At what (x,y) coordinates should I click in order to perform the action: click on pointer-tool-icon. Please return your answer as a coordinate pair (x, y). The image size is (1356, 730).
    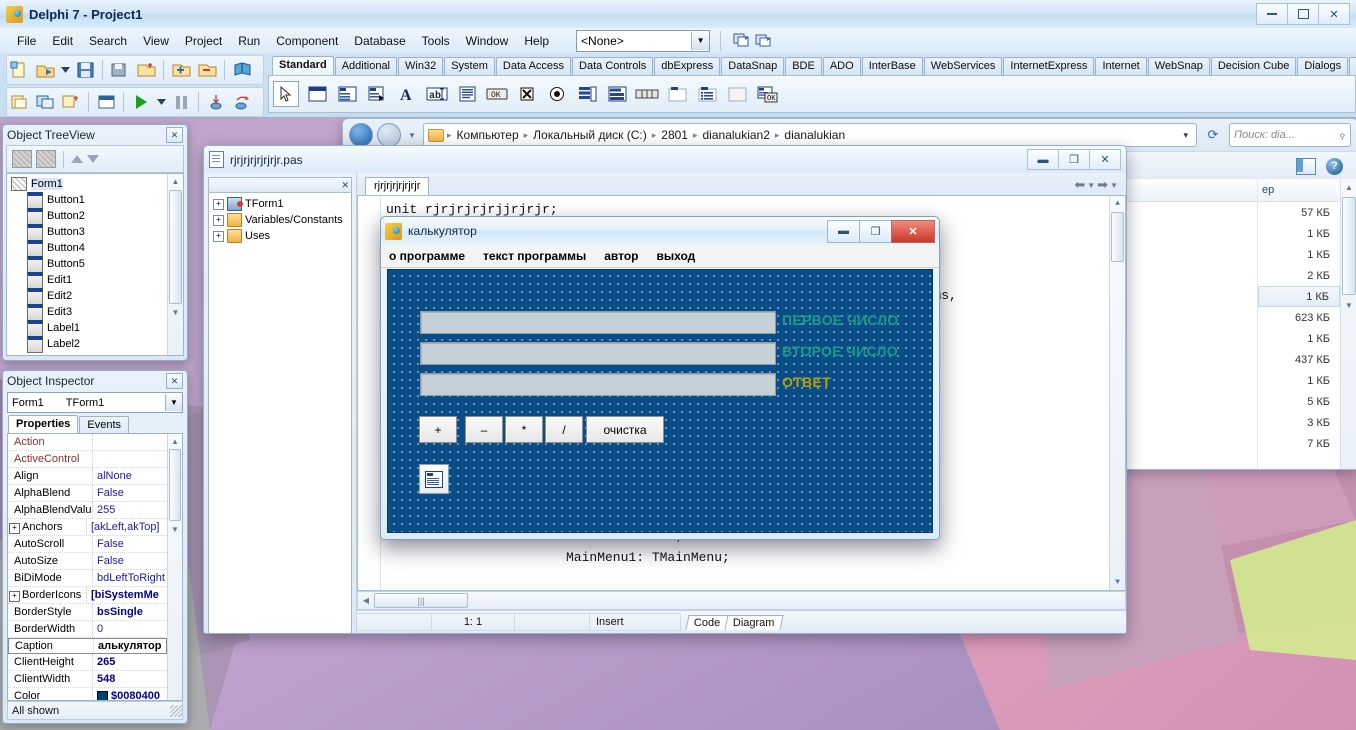
    Looking at the image, I should click on (286, 94).